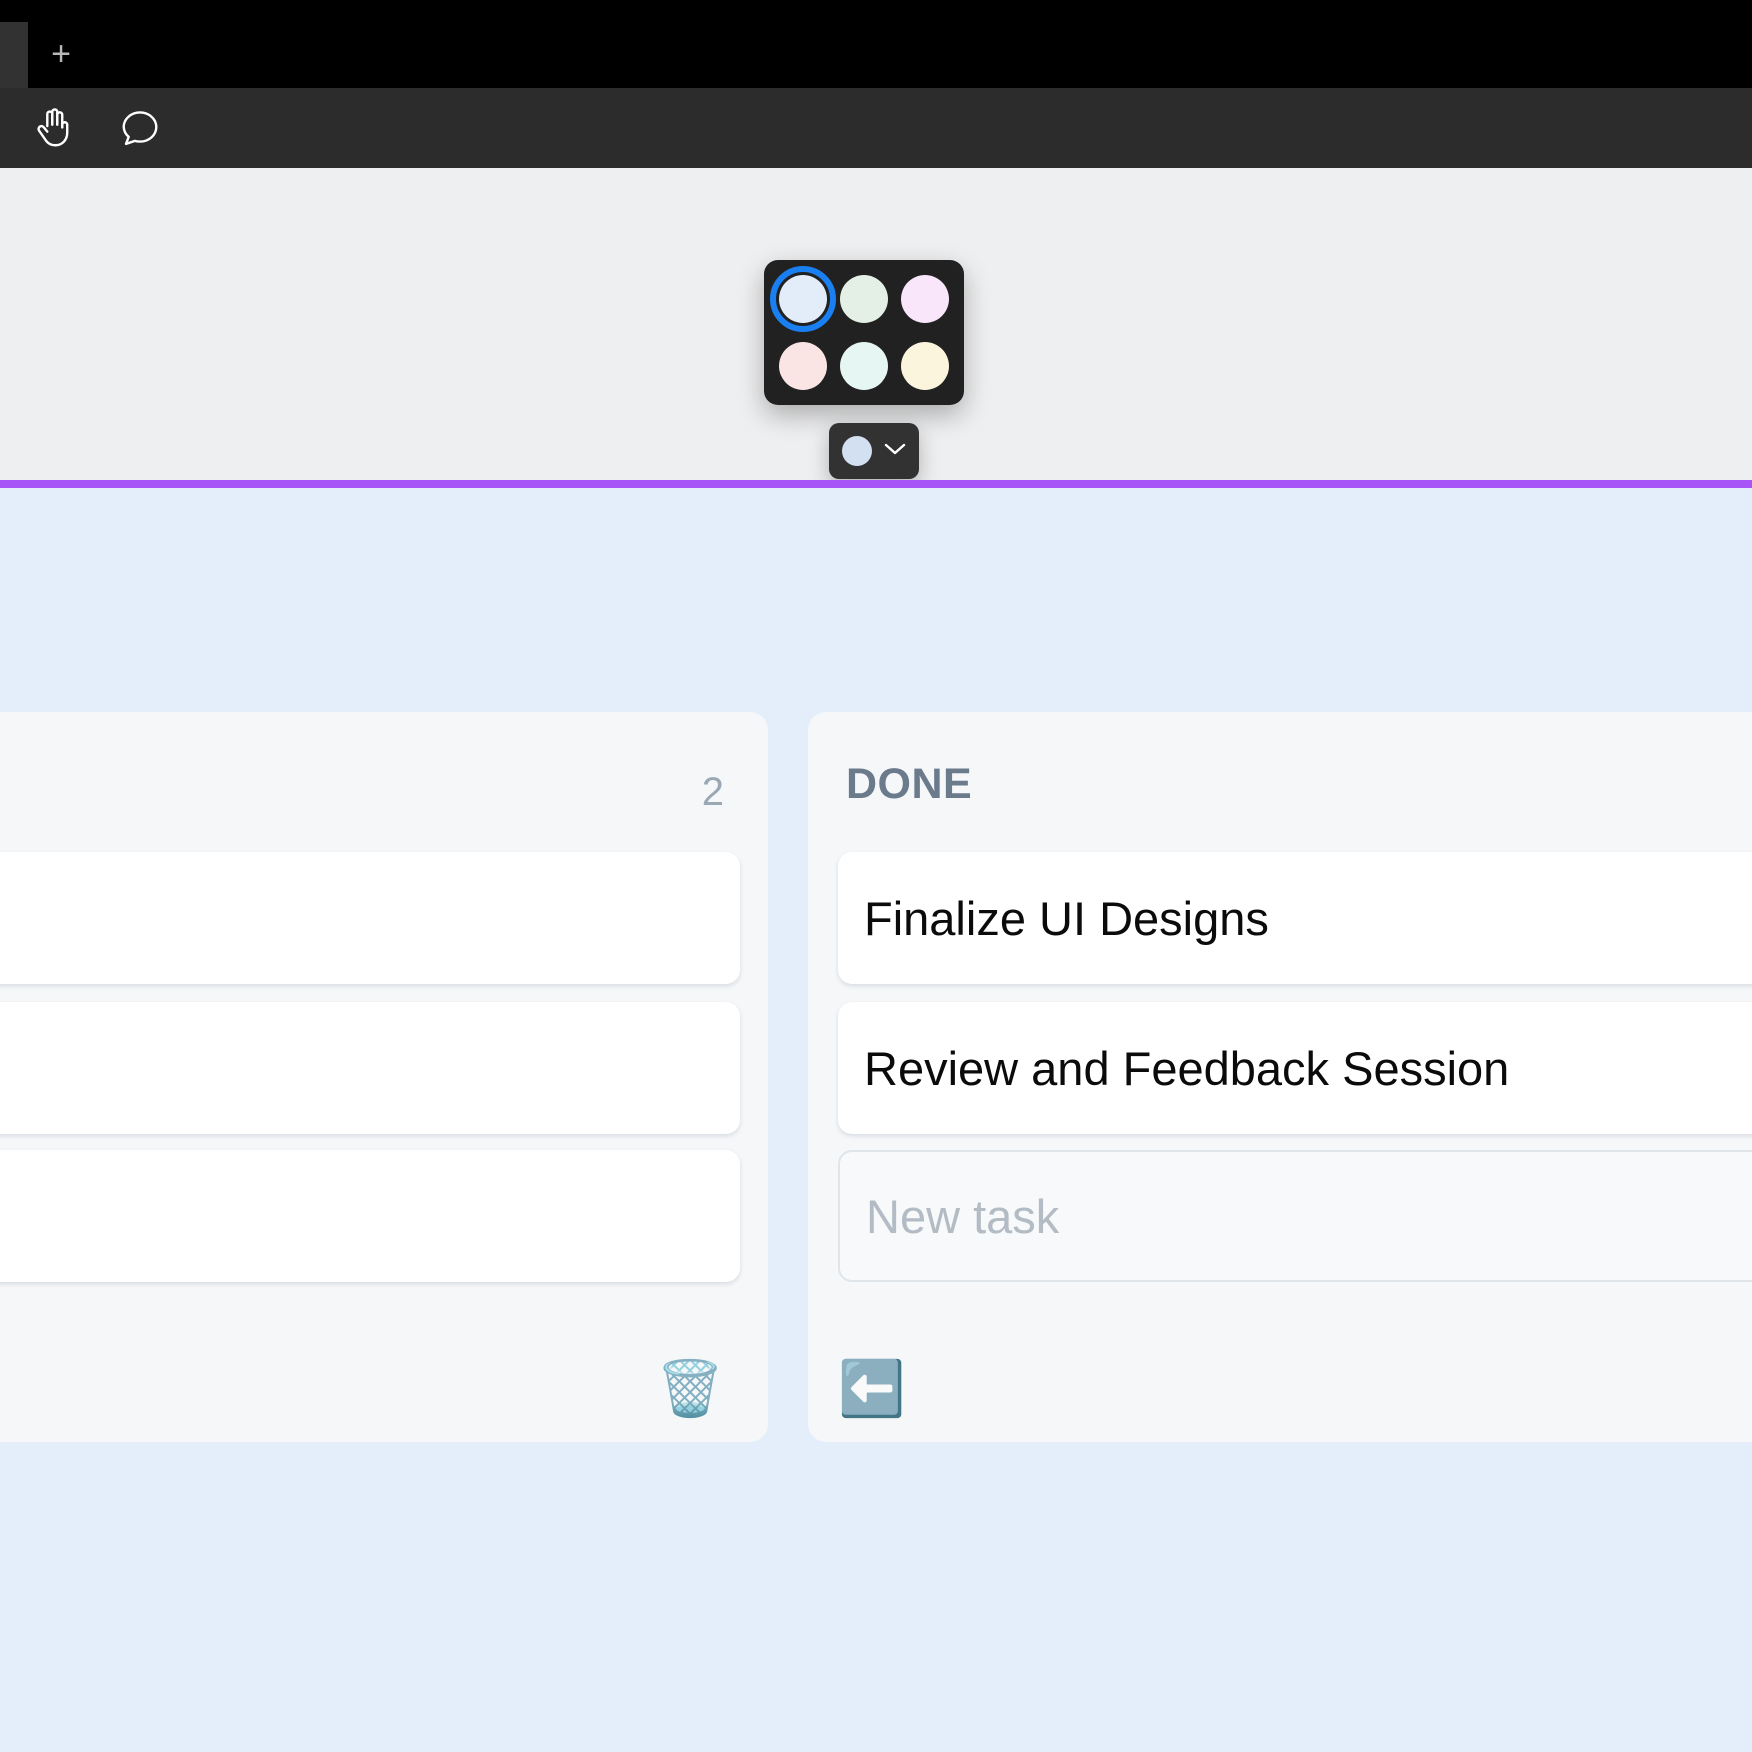 The height and width of the screenshot is (1752, 1752). Describe the element at coordinates (863, 299) in the screenshot. I see `swatch-light-green` at that location.